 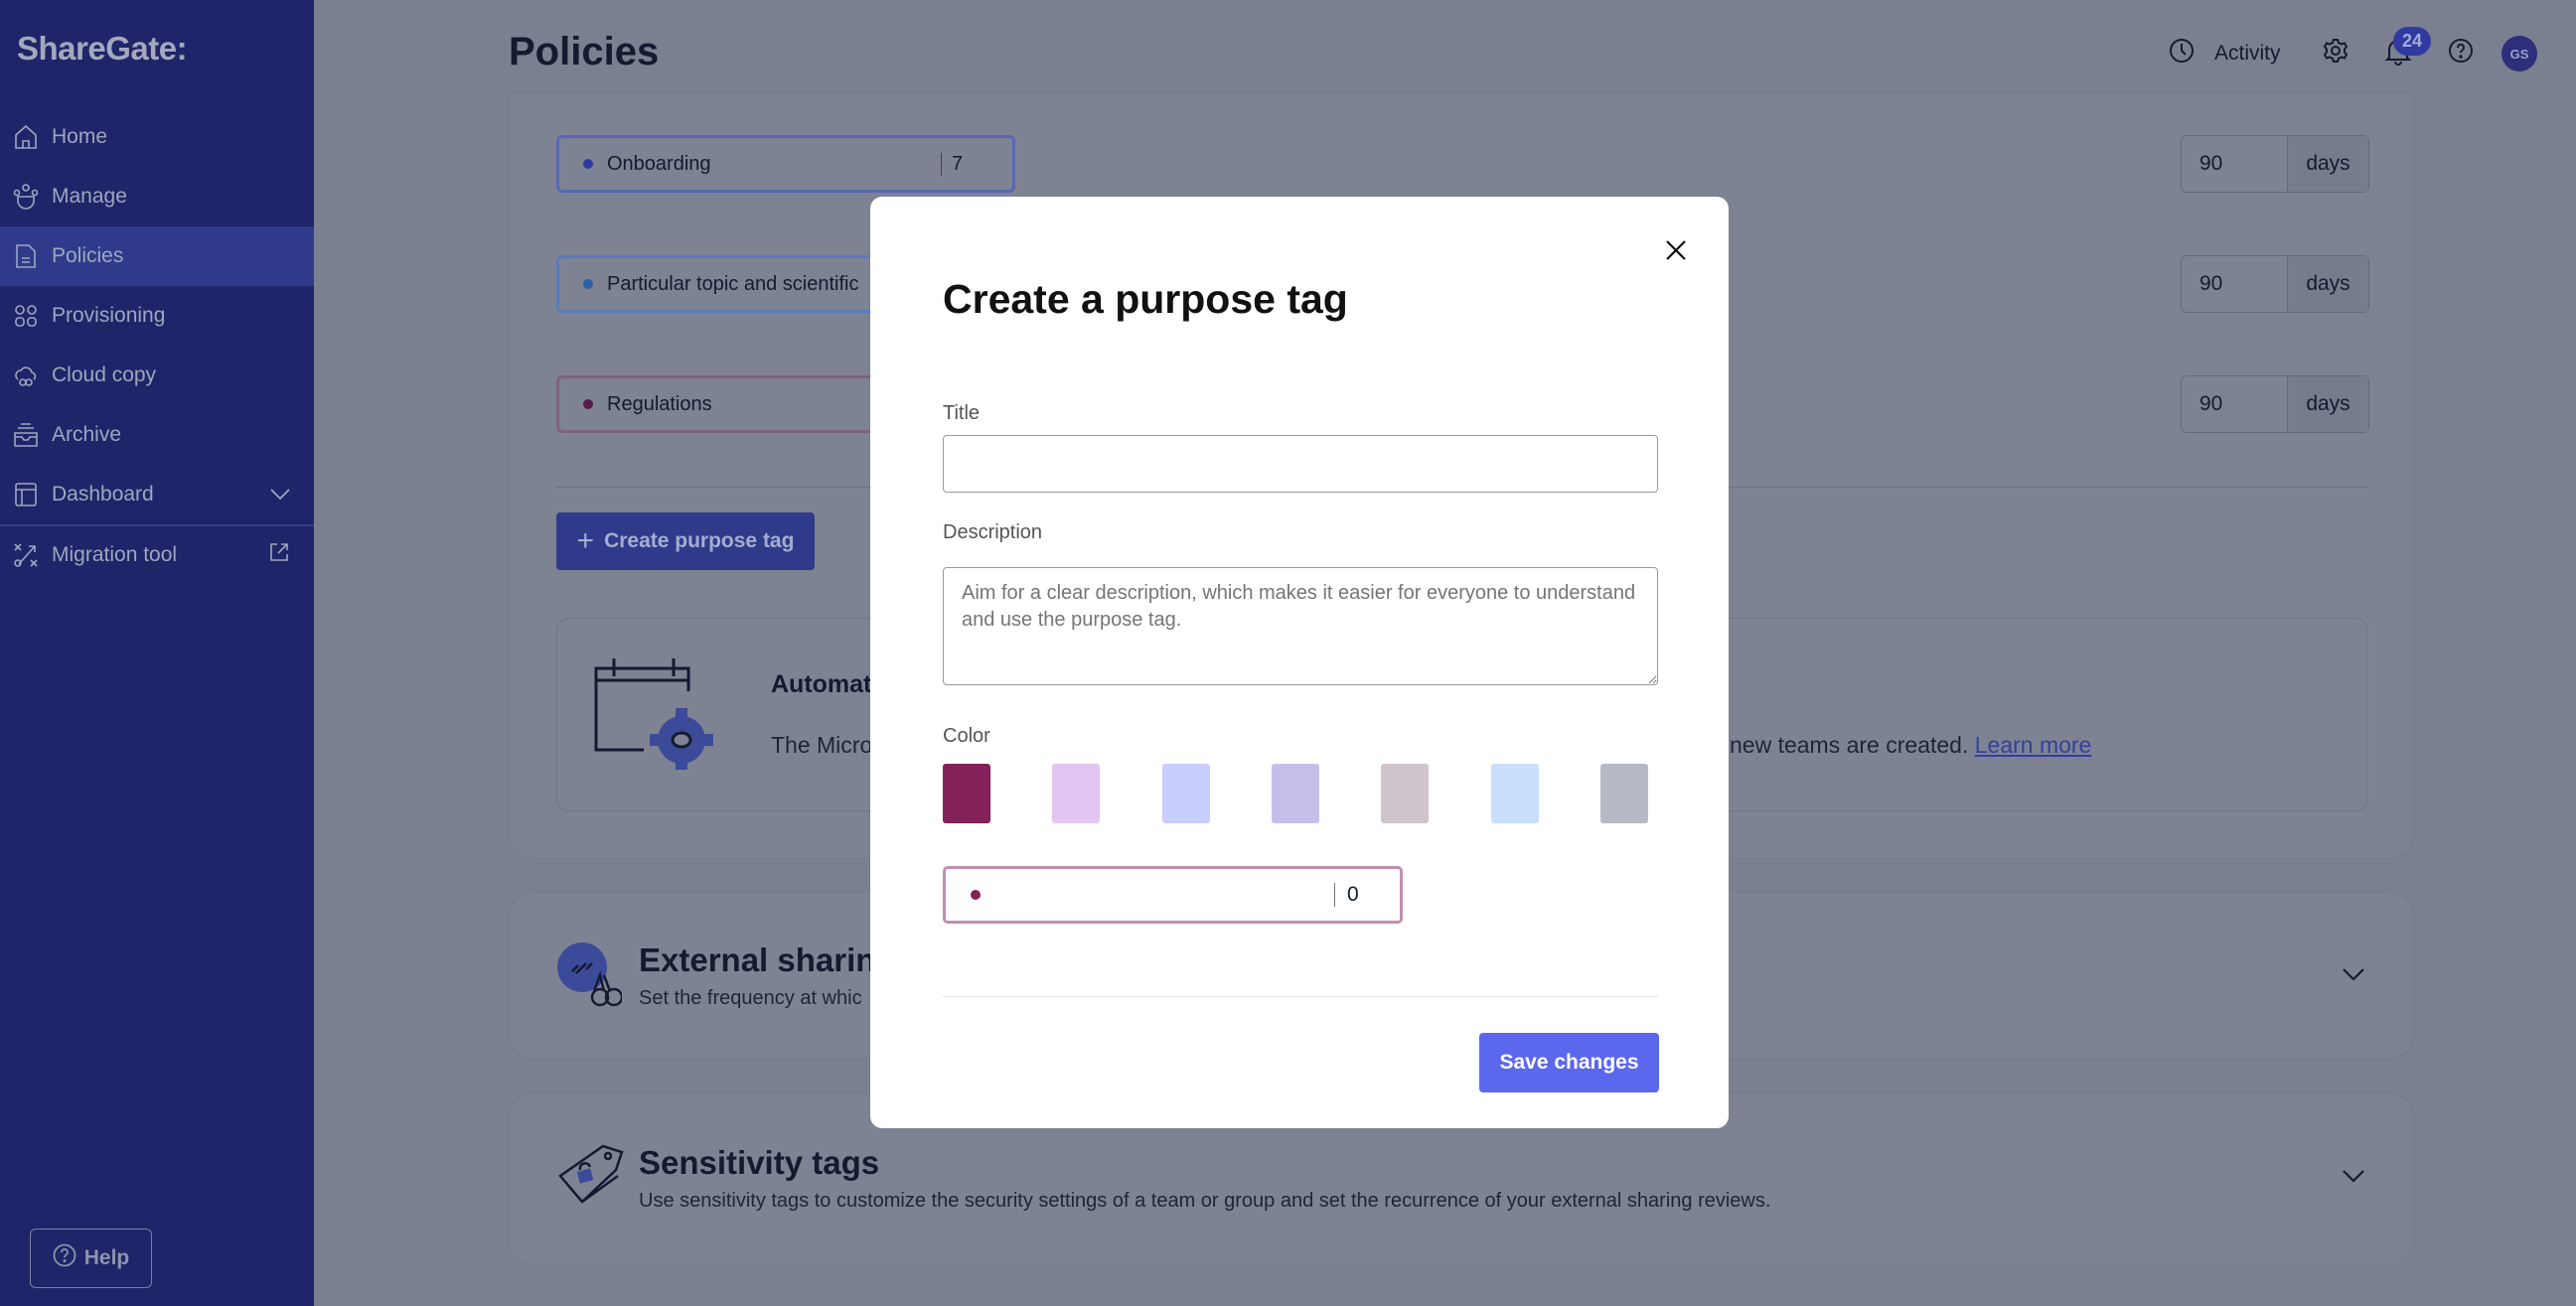 I want to click on dialog-divider, so click(x=1300, y=996).